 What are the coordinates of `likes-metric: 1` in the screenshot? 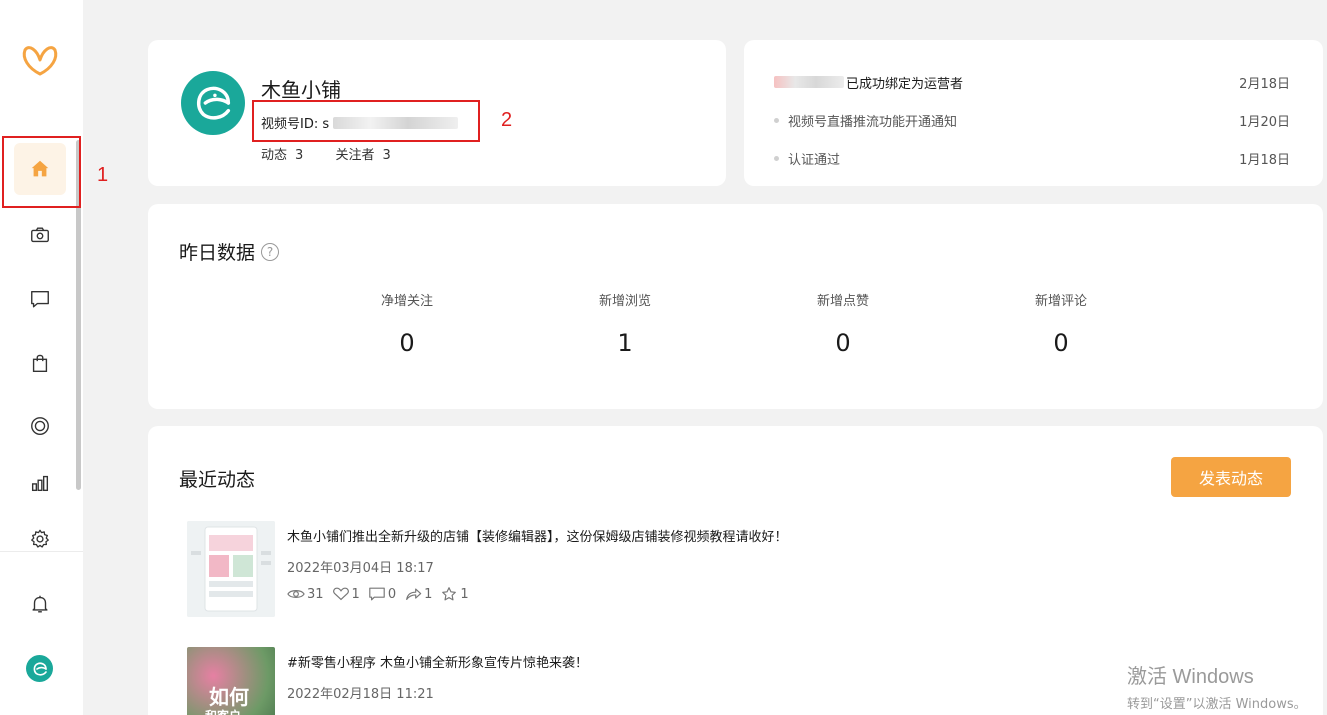 It's located at (346, 594).